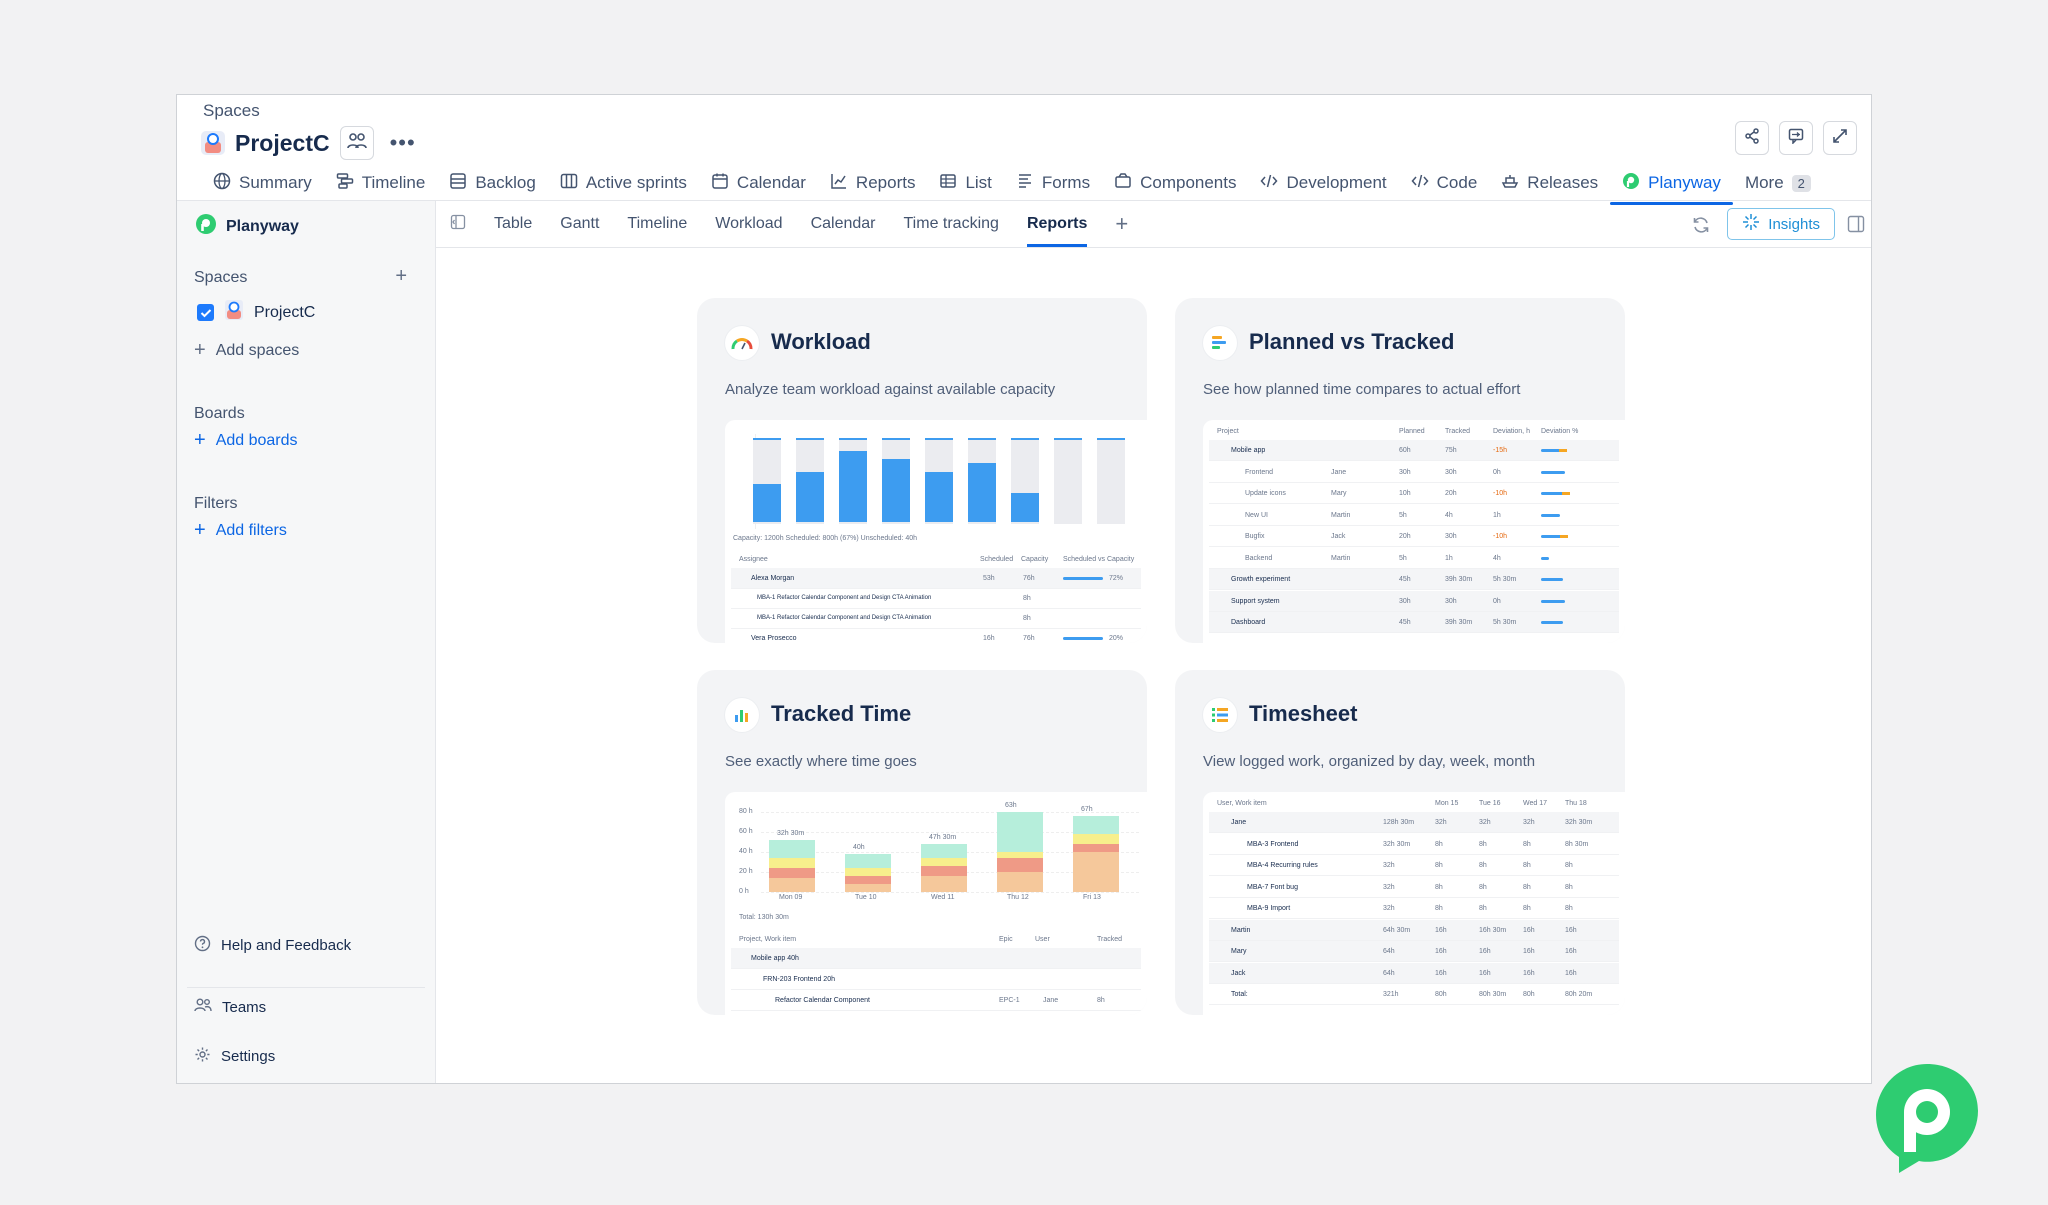 The height and width of the screenshot is (1205, 2048). Describe the element at coordinates (1781, 224) in the screenshot. I see `insights-button: Insights` at that location.